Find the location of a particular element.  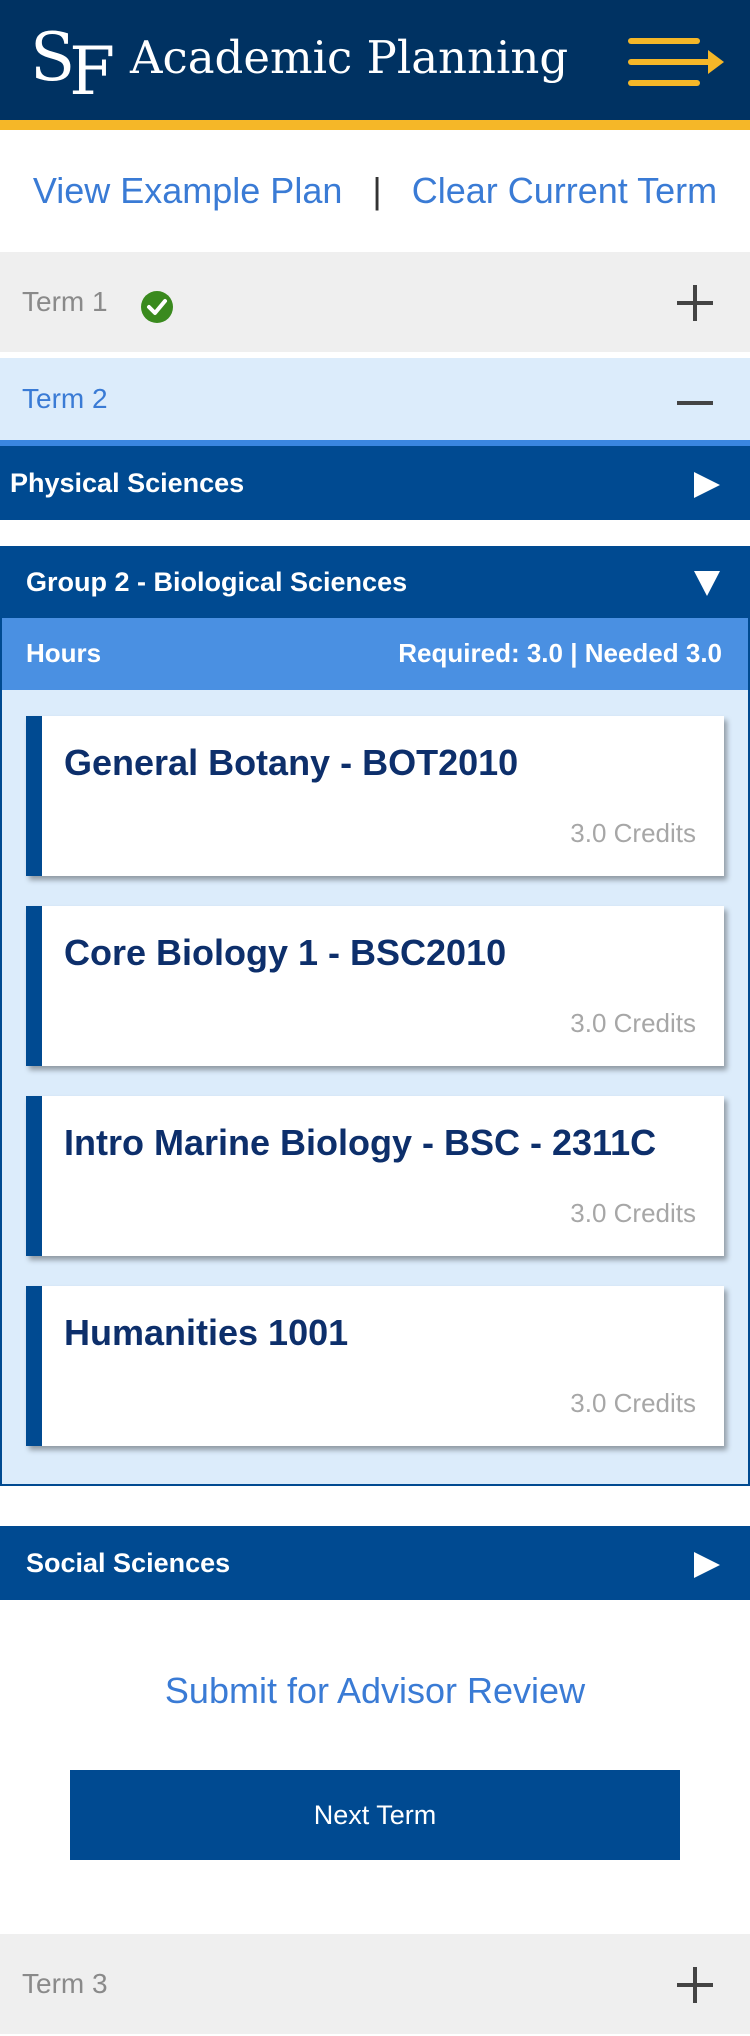

term-2-header: Term 2 is located at coordinates (375, 402).